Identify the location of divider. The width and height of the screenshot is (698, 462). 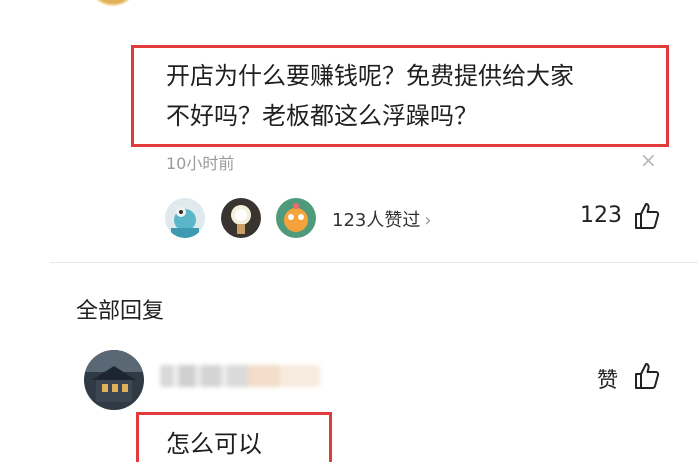
(374, 262).